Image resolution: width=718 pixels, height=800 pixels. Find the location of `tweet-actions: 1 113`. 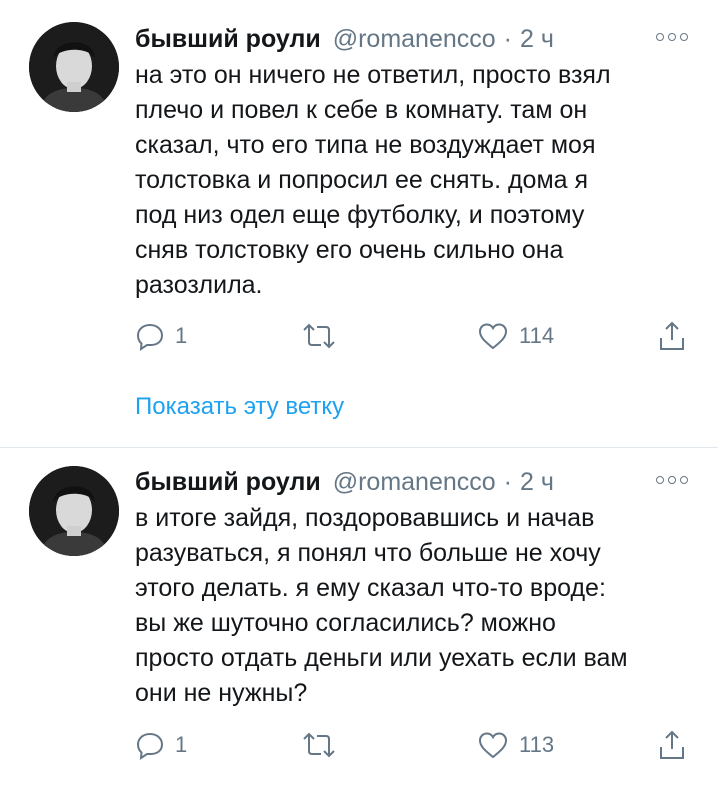

tweet-actions: 1 113 is located at coordinates (415, 745).